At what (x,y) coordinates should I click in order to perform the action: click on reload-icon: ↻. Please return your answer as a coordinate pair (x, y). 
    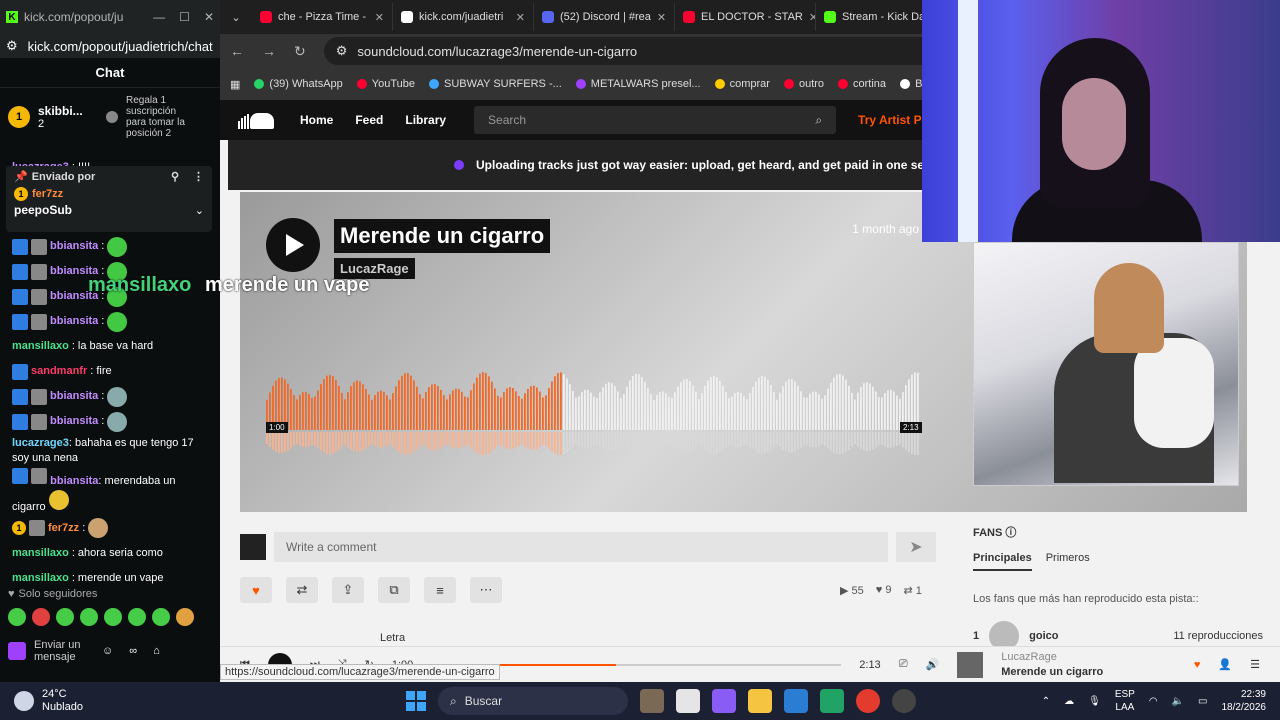
    Looking at the image, I should click on (300, 51).